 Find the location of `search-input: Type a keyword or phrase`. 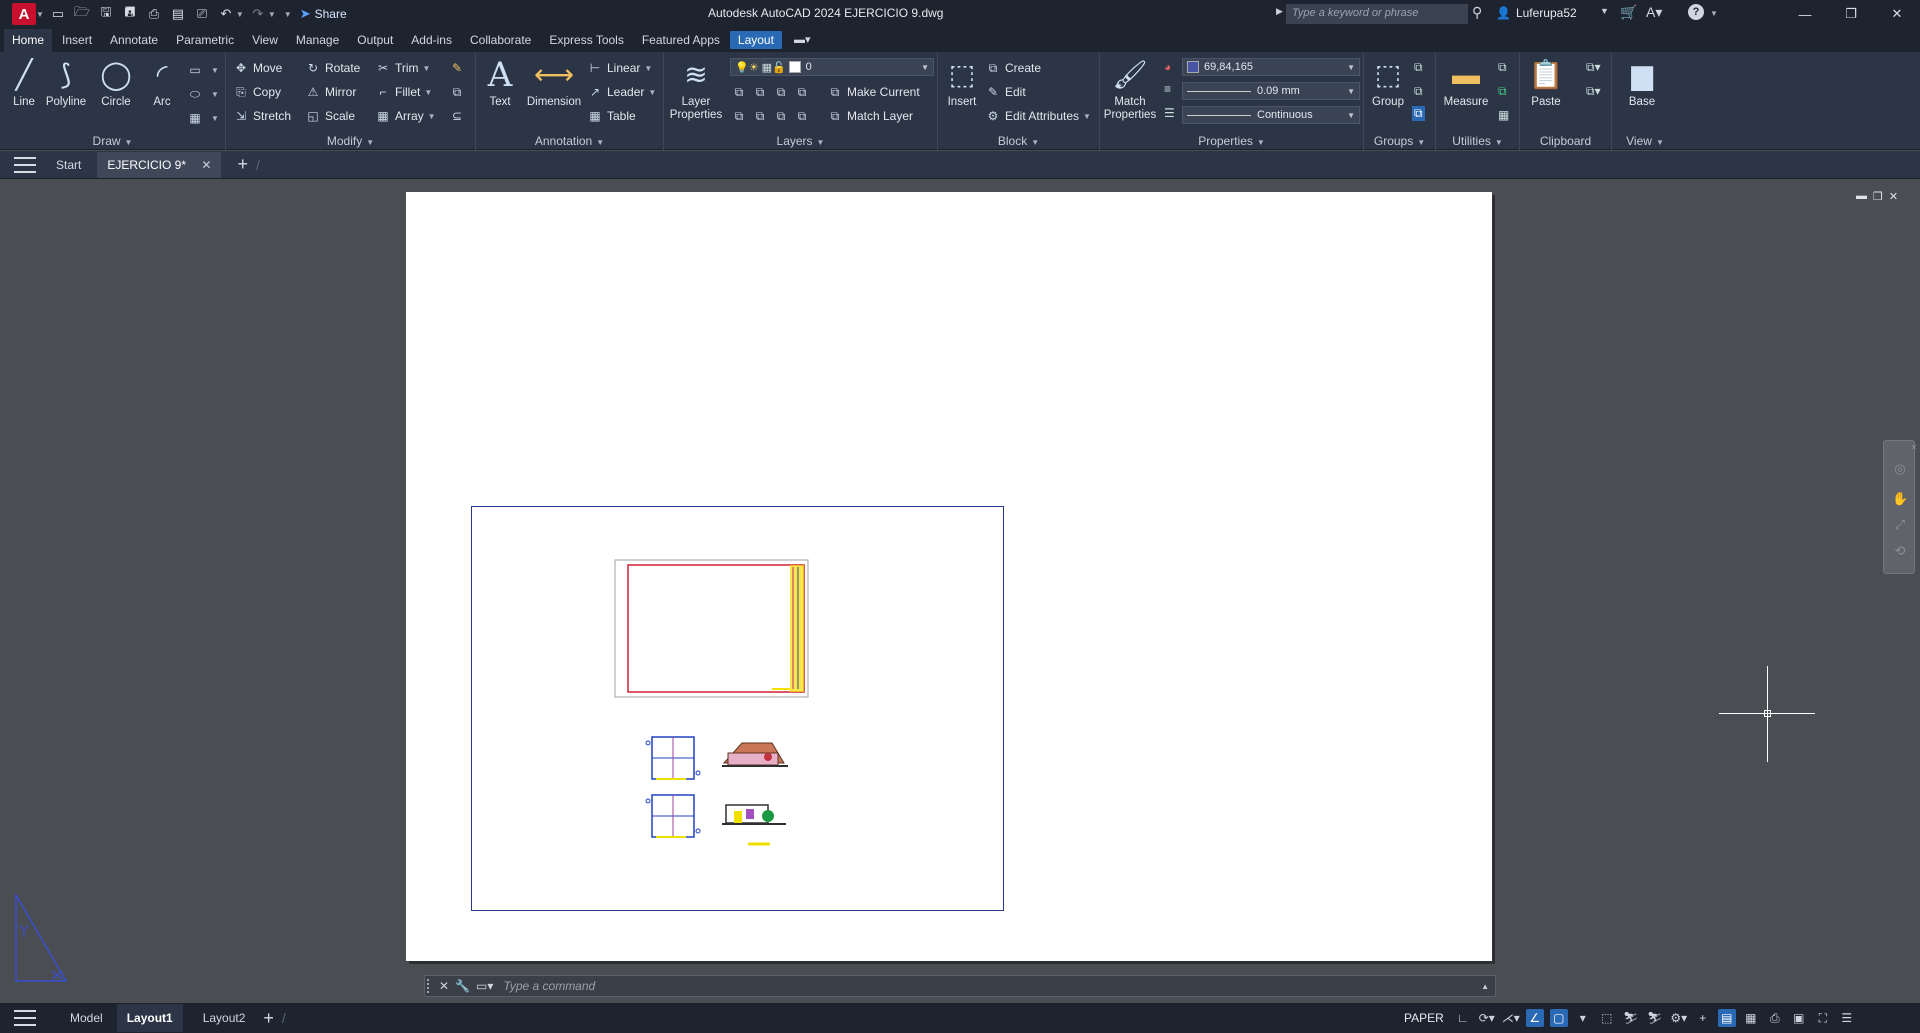

search-input: Type a keyword or phrase is located at coordinates (1377, 14).